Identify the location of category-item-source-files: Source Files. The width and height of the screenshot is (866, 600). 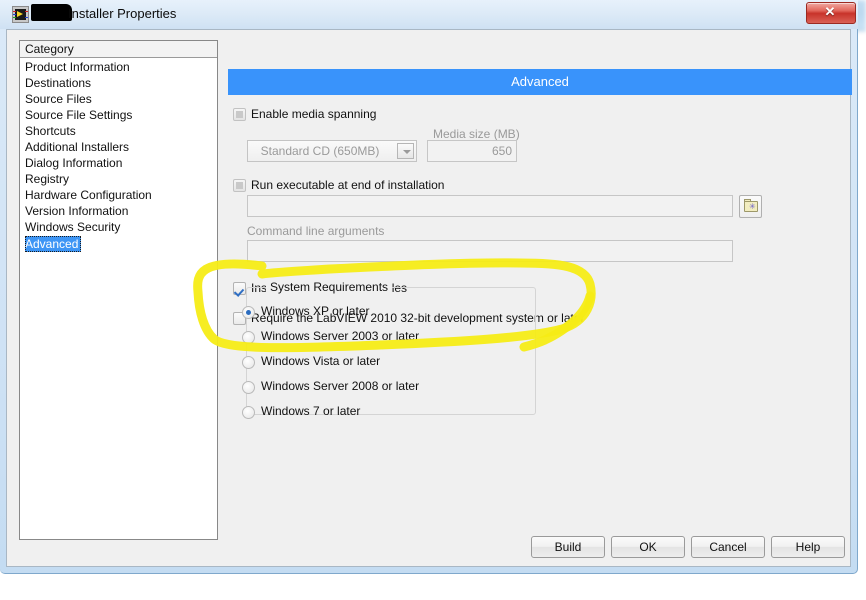
(118, 99).